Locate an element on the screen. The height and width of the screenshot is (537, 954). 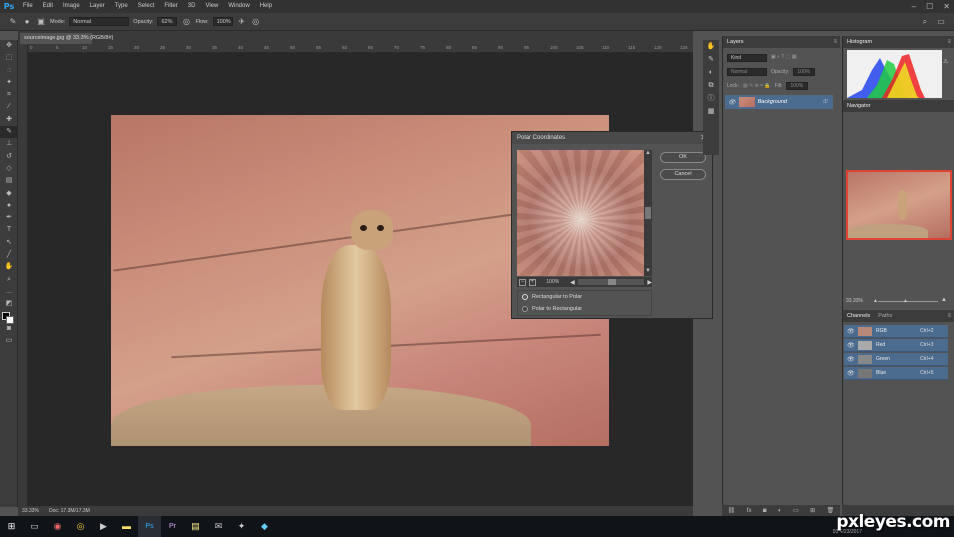
navigator-tab: Navigator is located at coordinates (859, 106).